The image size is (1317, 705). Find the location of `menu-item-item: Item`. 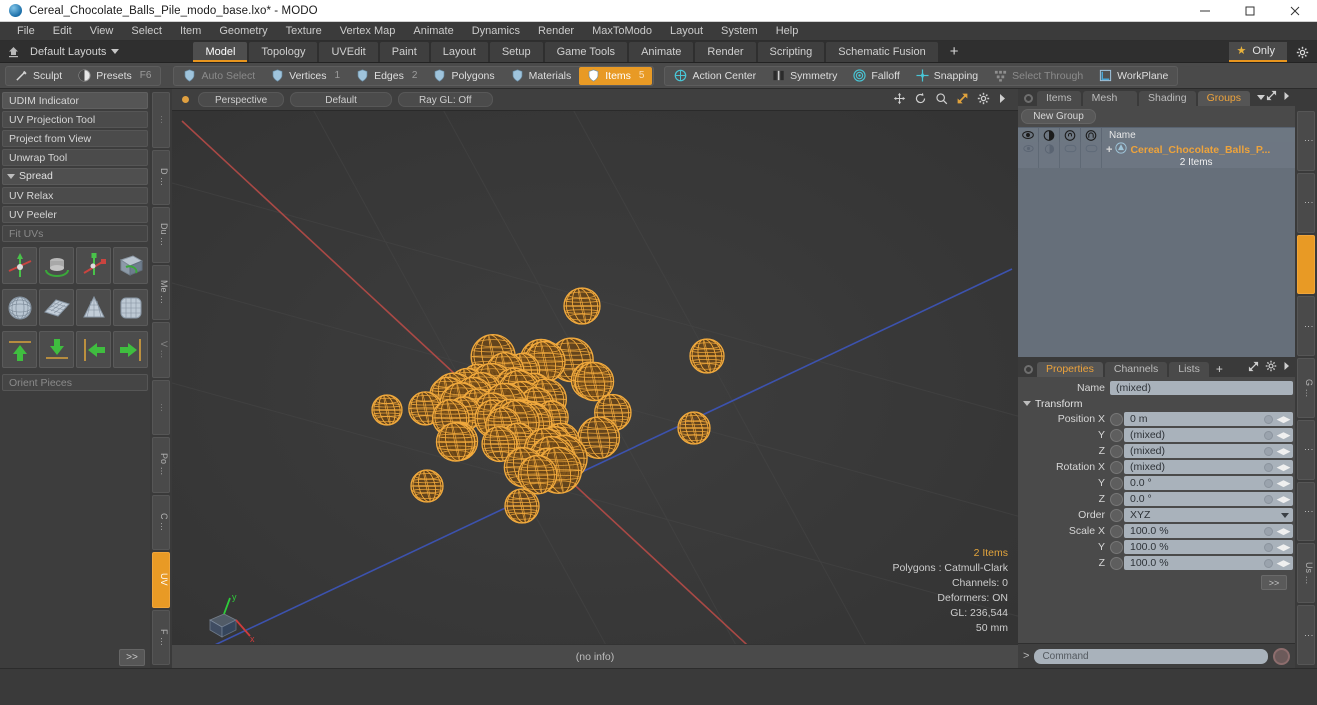

menu-item-item: Item is located at coordinates (190, 31).